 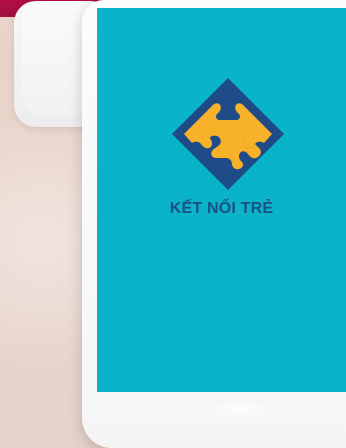 What do you see at coordinates (221, 208) in the screenshot?
I see `brand-name: KẾT NỐI TRẺ` at bounding box center [221, 208].